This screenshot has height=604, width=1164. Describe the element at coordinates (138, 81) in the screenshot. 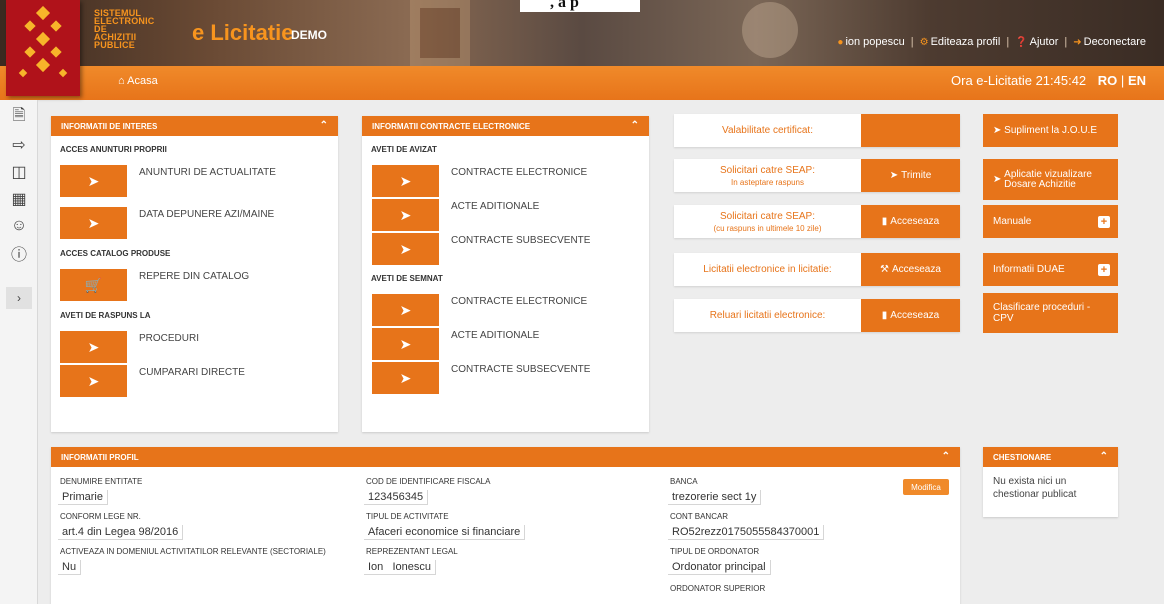

I see `home-link: ⌂ Acasa` at that location.